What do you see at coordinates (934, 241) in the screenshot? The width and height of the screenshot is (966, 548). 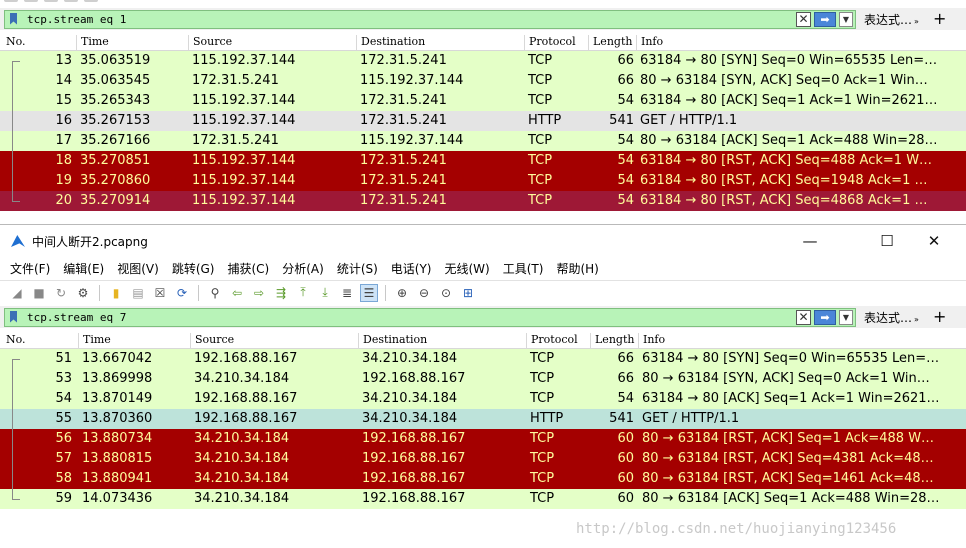 I see `close-button: ✕` at bounding box center [934, 241].